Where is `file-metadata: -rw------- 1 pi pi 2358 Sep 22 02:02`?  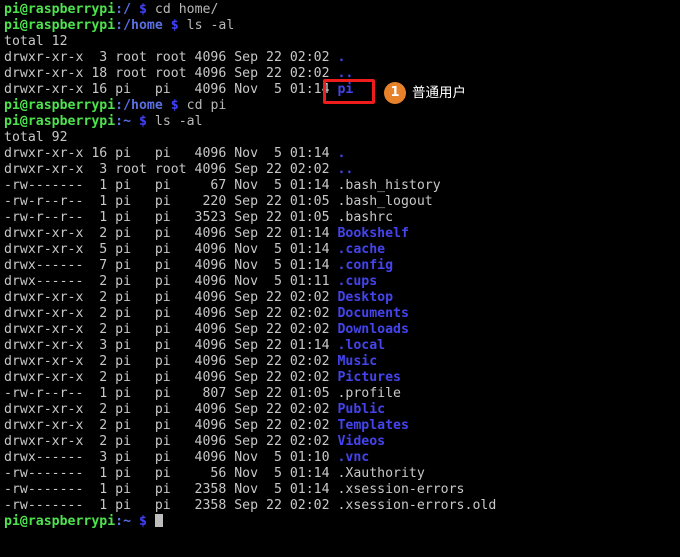
file-metadata: -rw------- 1 pi pi 2358 Sep 22 02:02 is located at coordinates (171, 505).